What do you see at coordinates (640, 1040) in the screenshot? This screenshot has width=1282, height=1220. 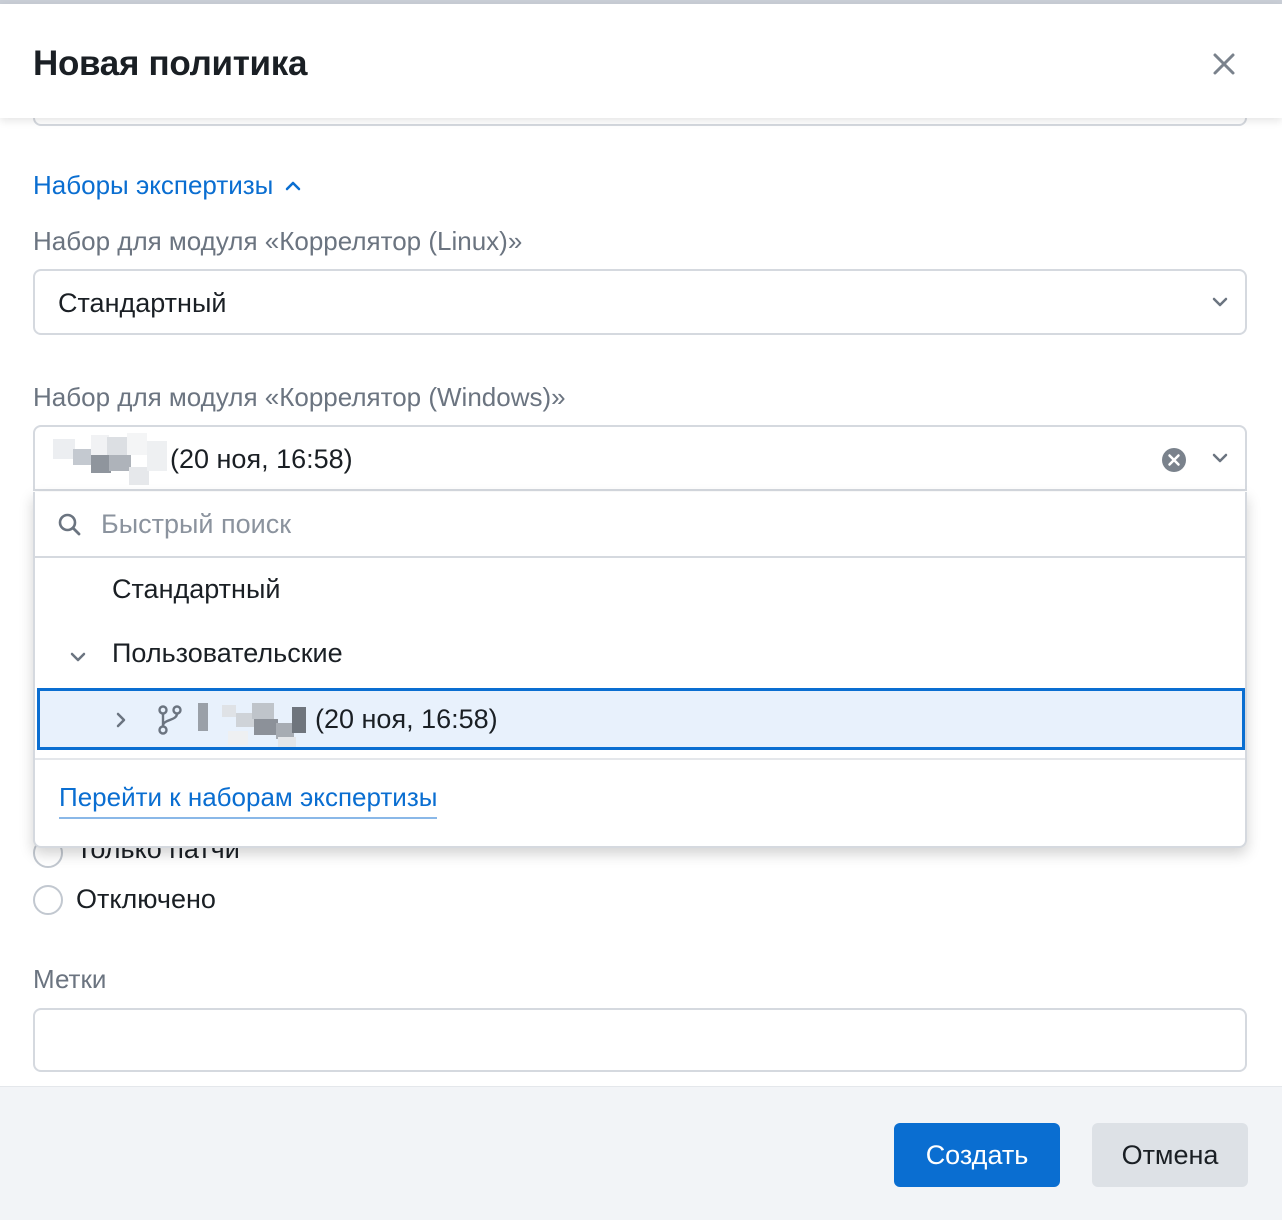 I see `tags-input` at bounding box center [640, 1040].